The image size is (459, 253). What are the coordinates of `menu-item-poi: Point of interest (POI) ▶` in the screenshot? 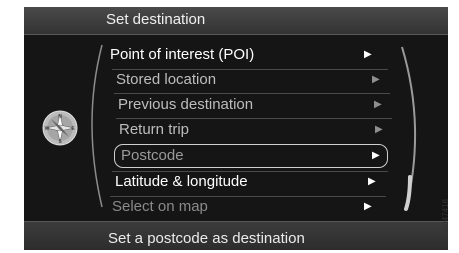 It's located at (245, 55).